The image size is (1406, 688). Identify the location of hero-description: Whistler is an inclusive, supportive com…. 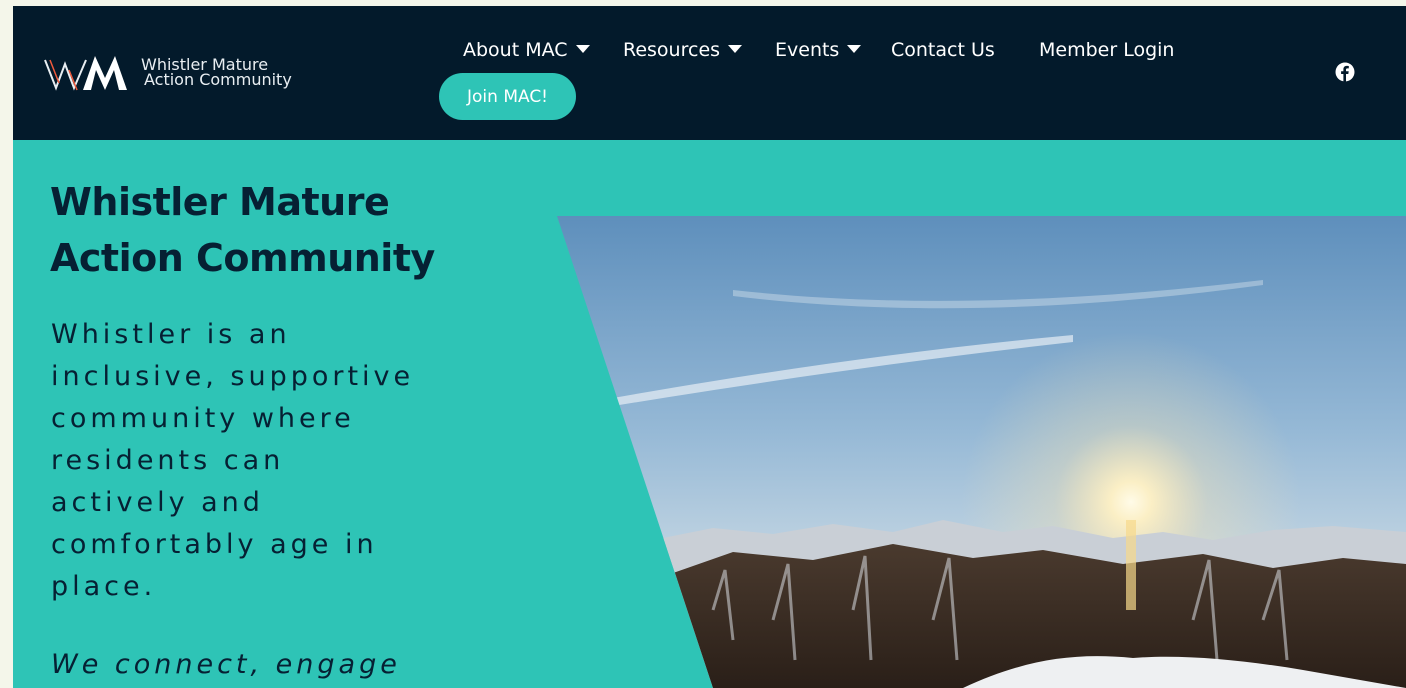
(233, 460).